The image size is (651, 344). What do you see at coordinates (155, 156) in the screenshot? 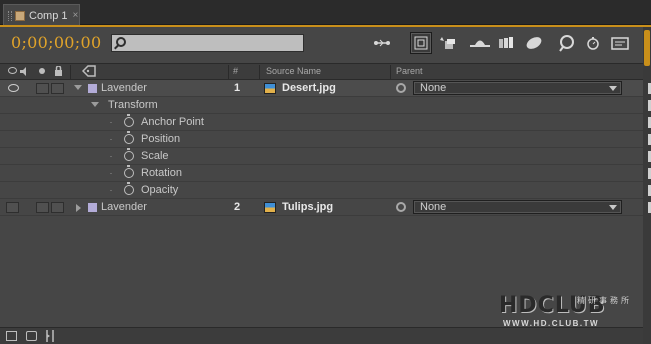
I see `property-name: Scale` at bounding box center [155, 156].